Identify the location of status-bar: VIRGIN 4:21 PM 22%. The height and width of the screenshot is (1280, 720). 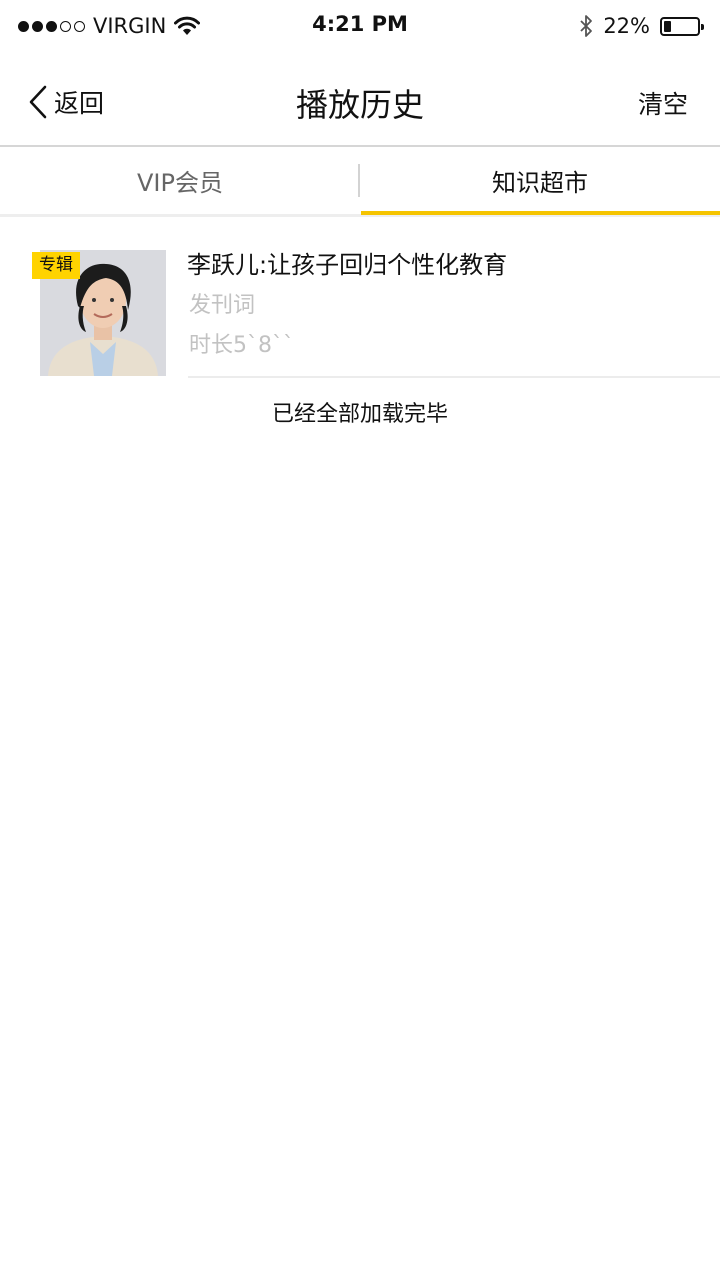
(360, 26).